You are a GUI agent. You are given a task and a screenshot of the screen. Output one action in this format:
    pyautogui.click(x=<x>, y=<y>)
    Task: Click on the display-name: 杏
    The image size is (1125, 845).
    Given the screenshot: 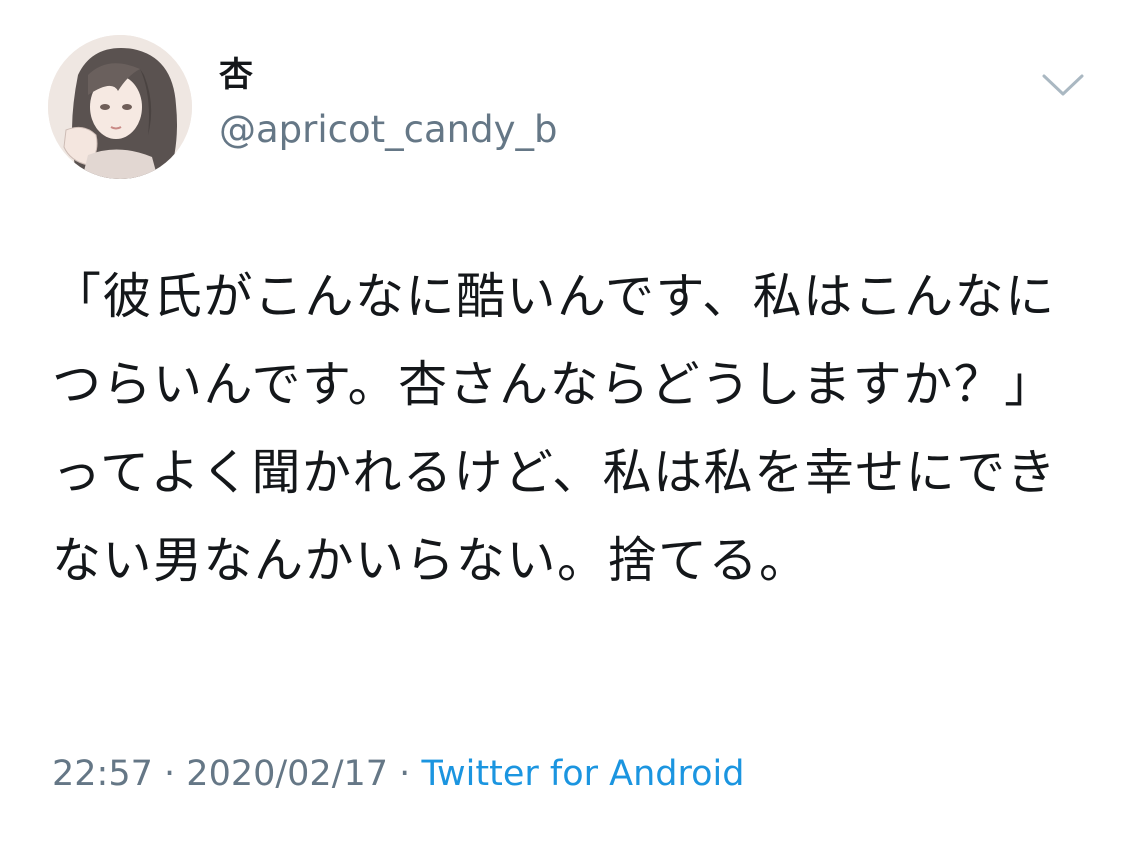 What is the action you would take?
    pyautogui.click(x=236, y=75)
    